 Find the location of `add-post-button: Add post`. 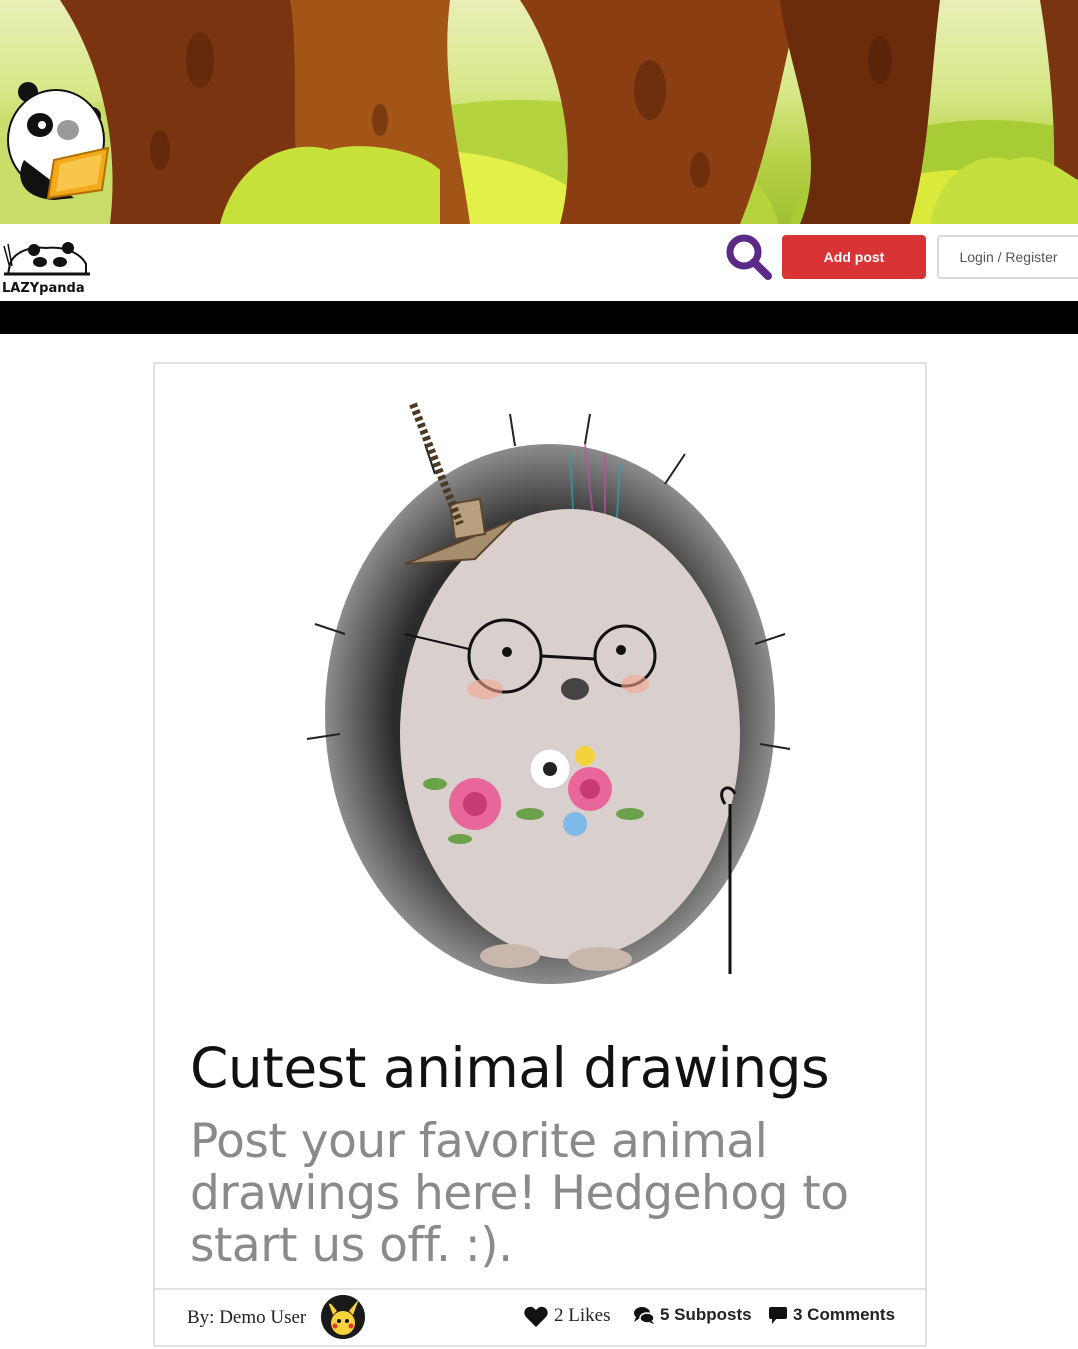

add-post-button: Add post is located at coordinates (854, 257).